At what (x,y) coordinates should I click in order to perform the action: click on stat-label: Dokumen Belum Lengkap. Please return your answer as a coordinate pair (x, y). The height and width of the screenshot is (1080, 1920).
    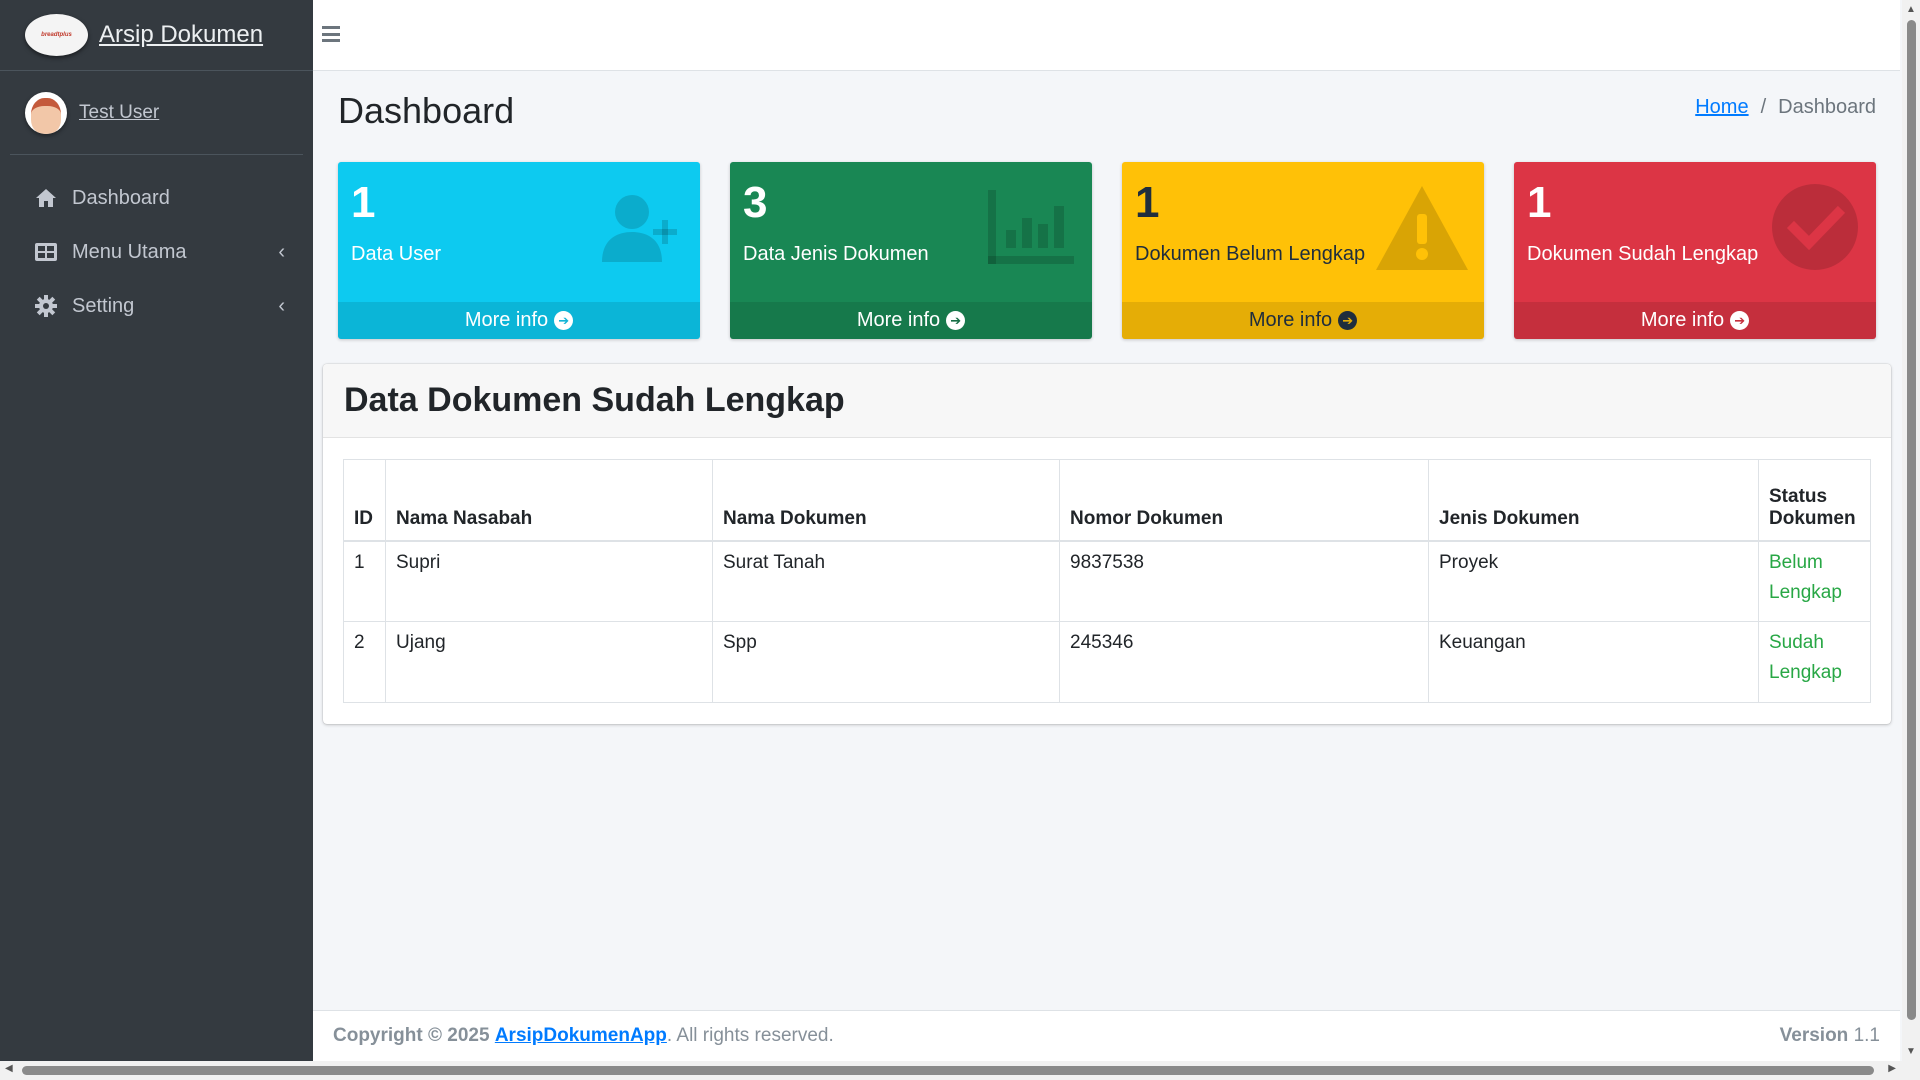
    Looking at the image, I should click on (1250, 254).